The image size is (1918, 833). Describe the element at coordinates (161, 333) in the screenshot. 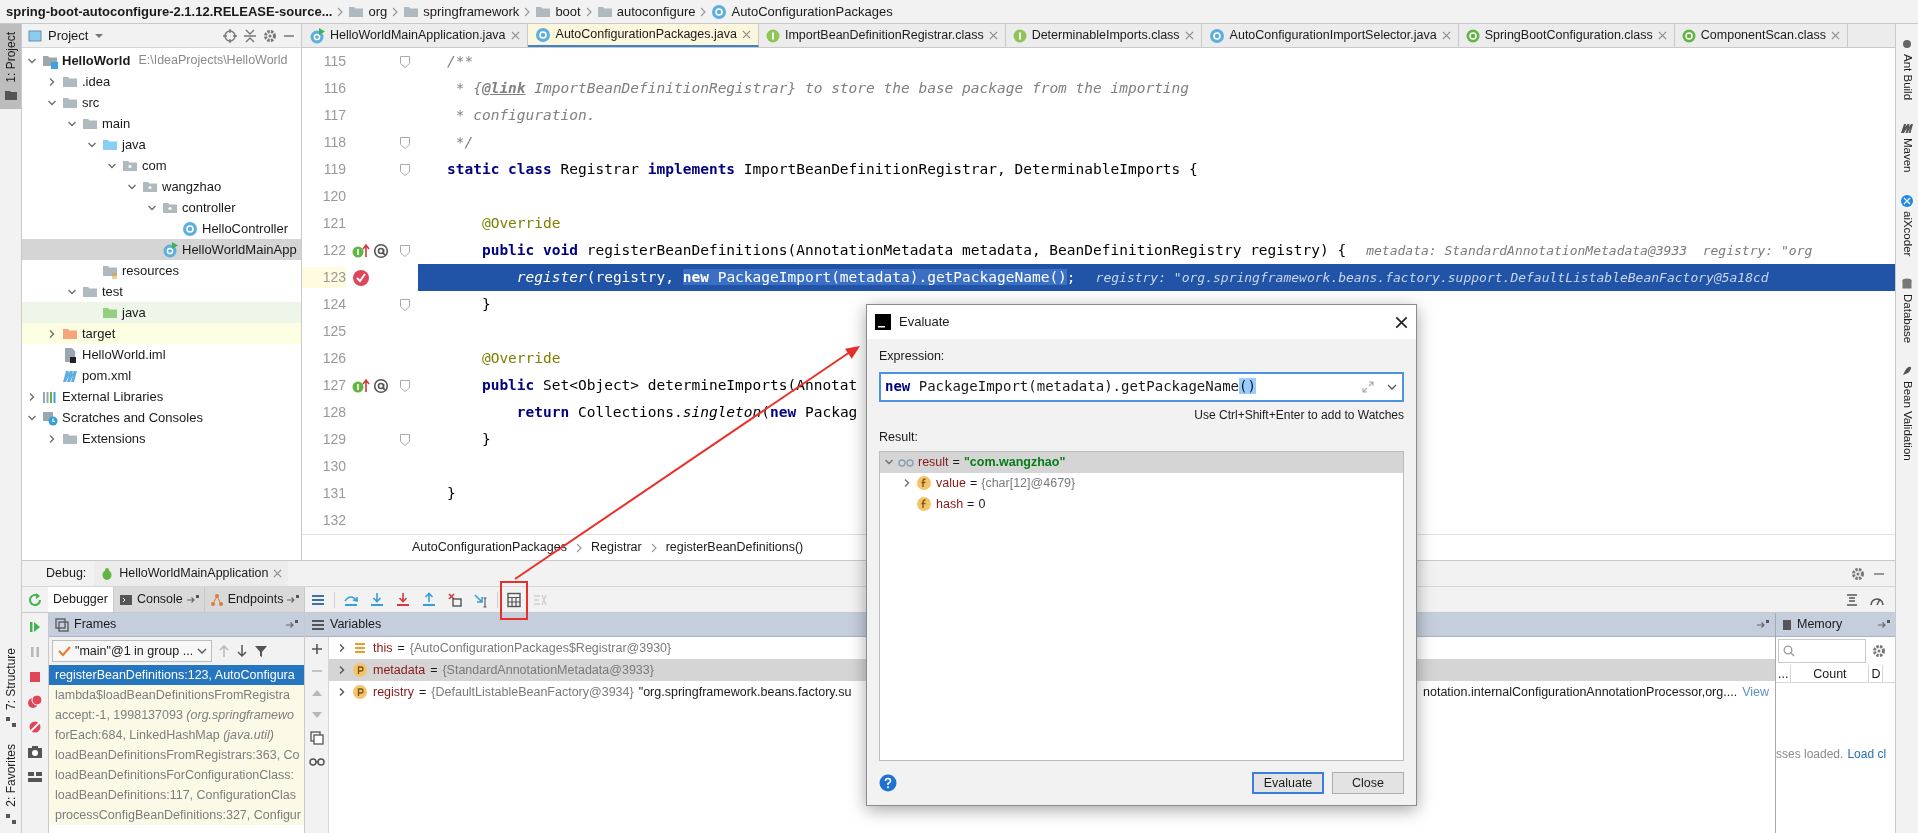

I see `tree-item: target` at that location.